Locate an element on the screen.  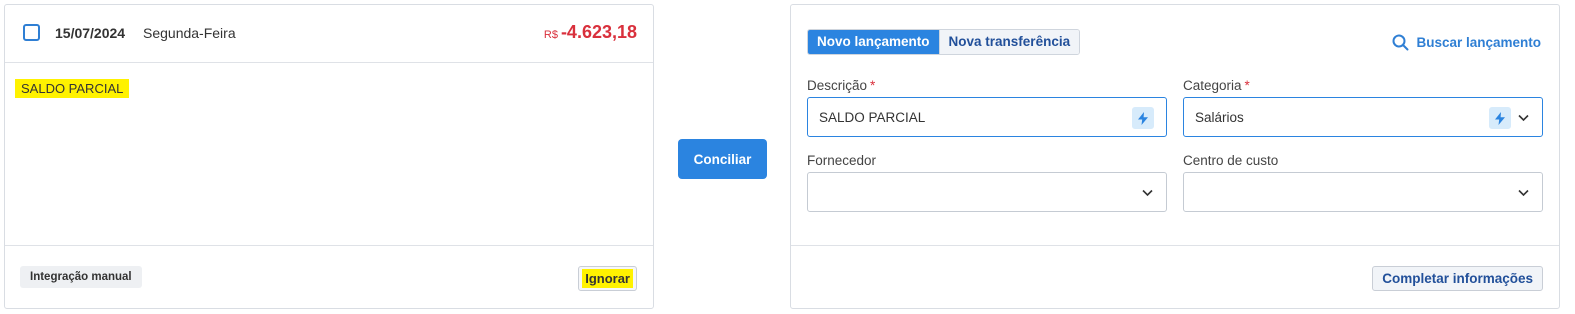
category-label-text: Categoria is located at coordinates (1212, 85).